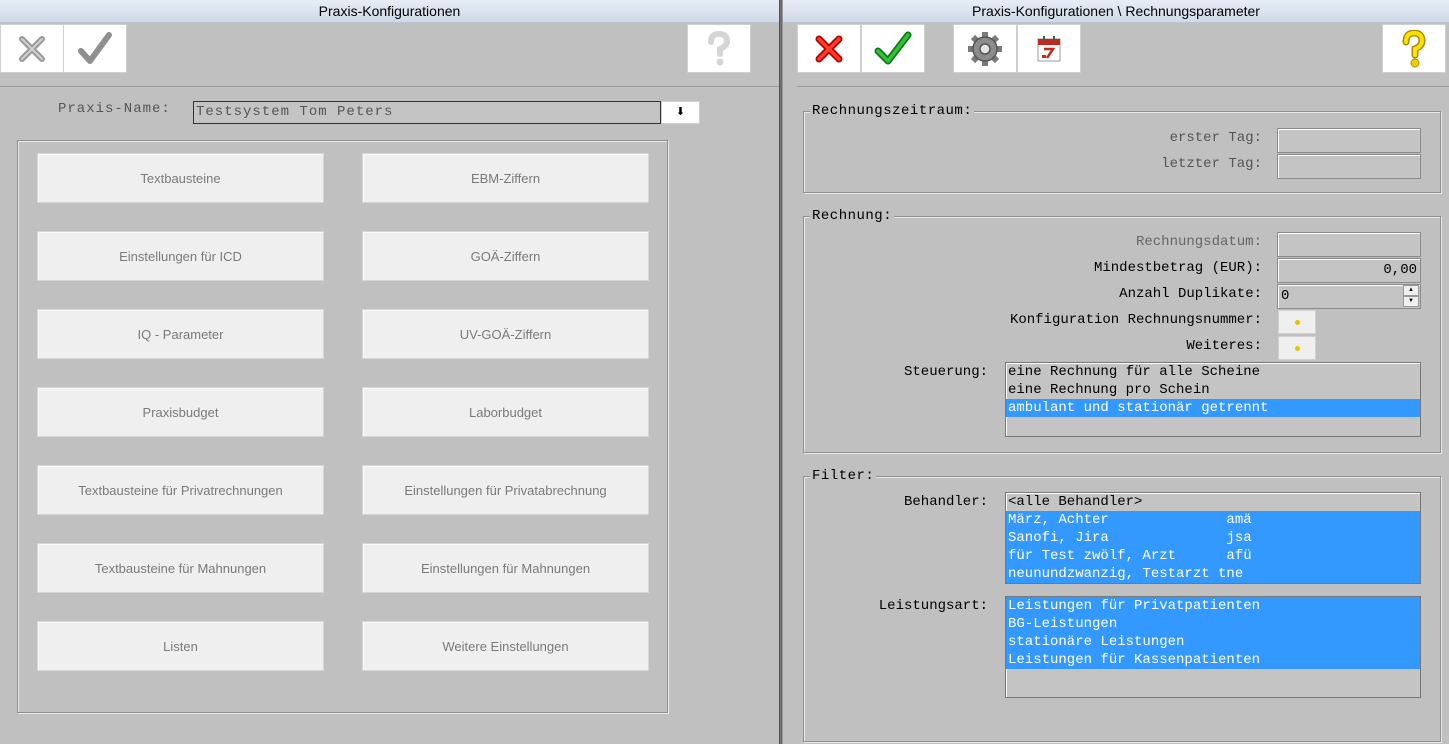  I want to click on erster-tag-label: erster Tag:, so click(1131, 138).